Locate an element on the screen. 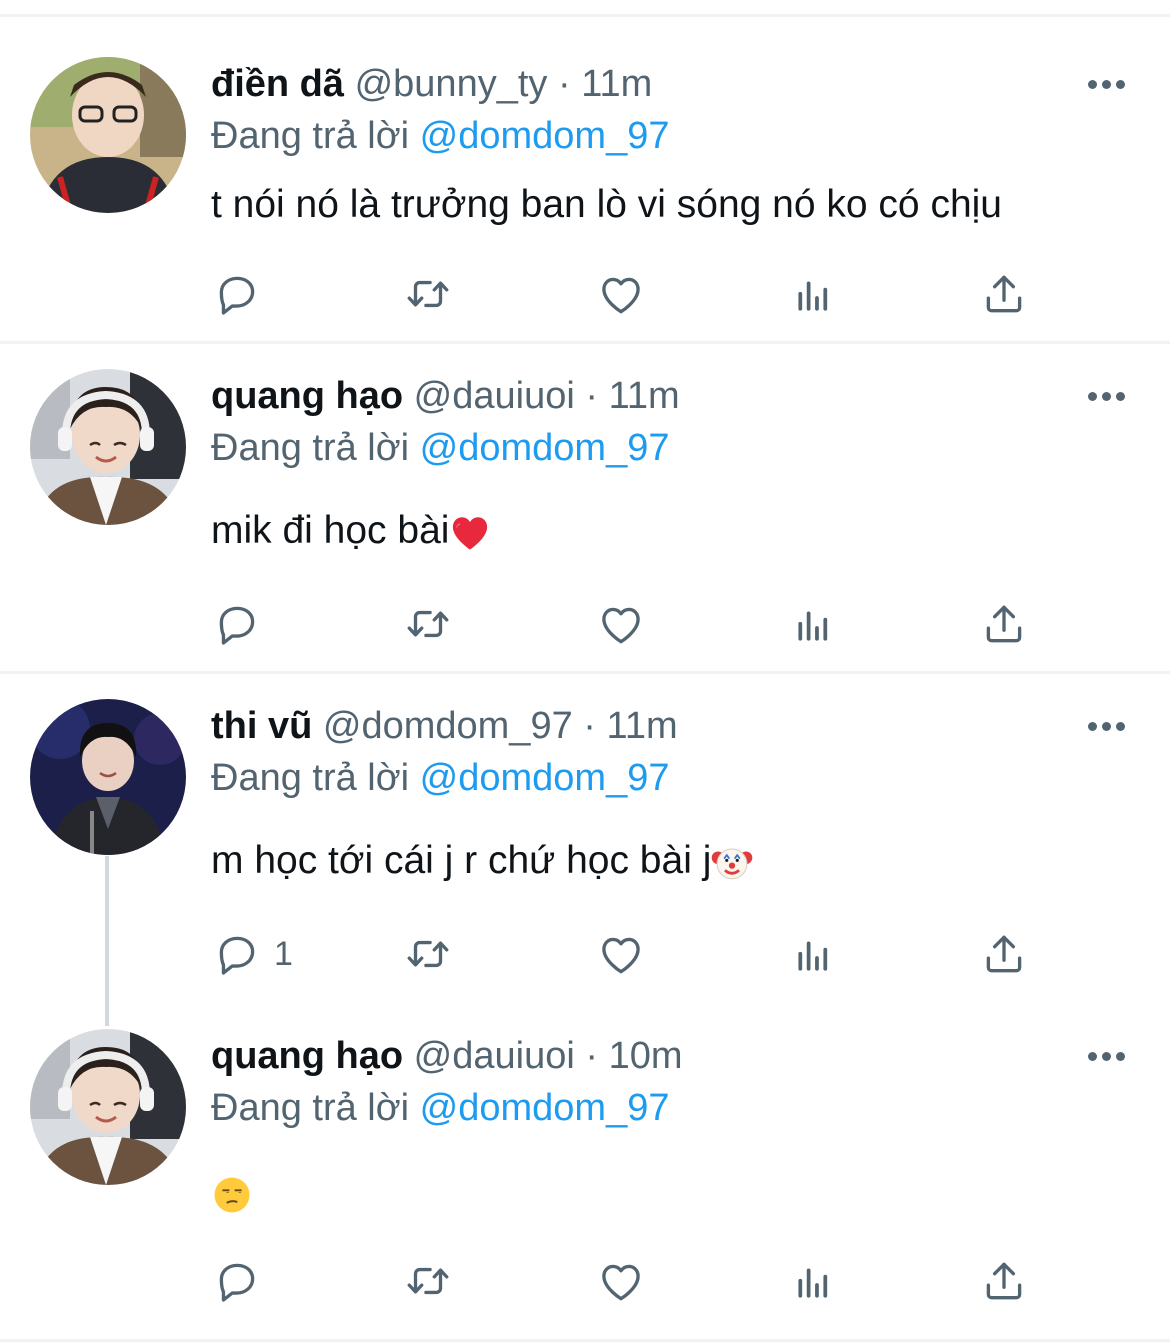  timestamp: 10m is located at coordinates (646, 1056).